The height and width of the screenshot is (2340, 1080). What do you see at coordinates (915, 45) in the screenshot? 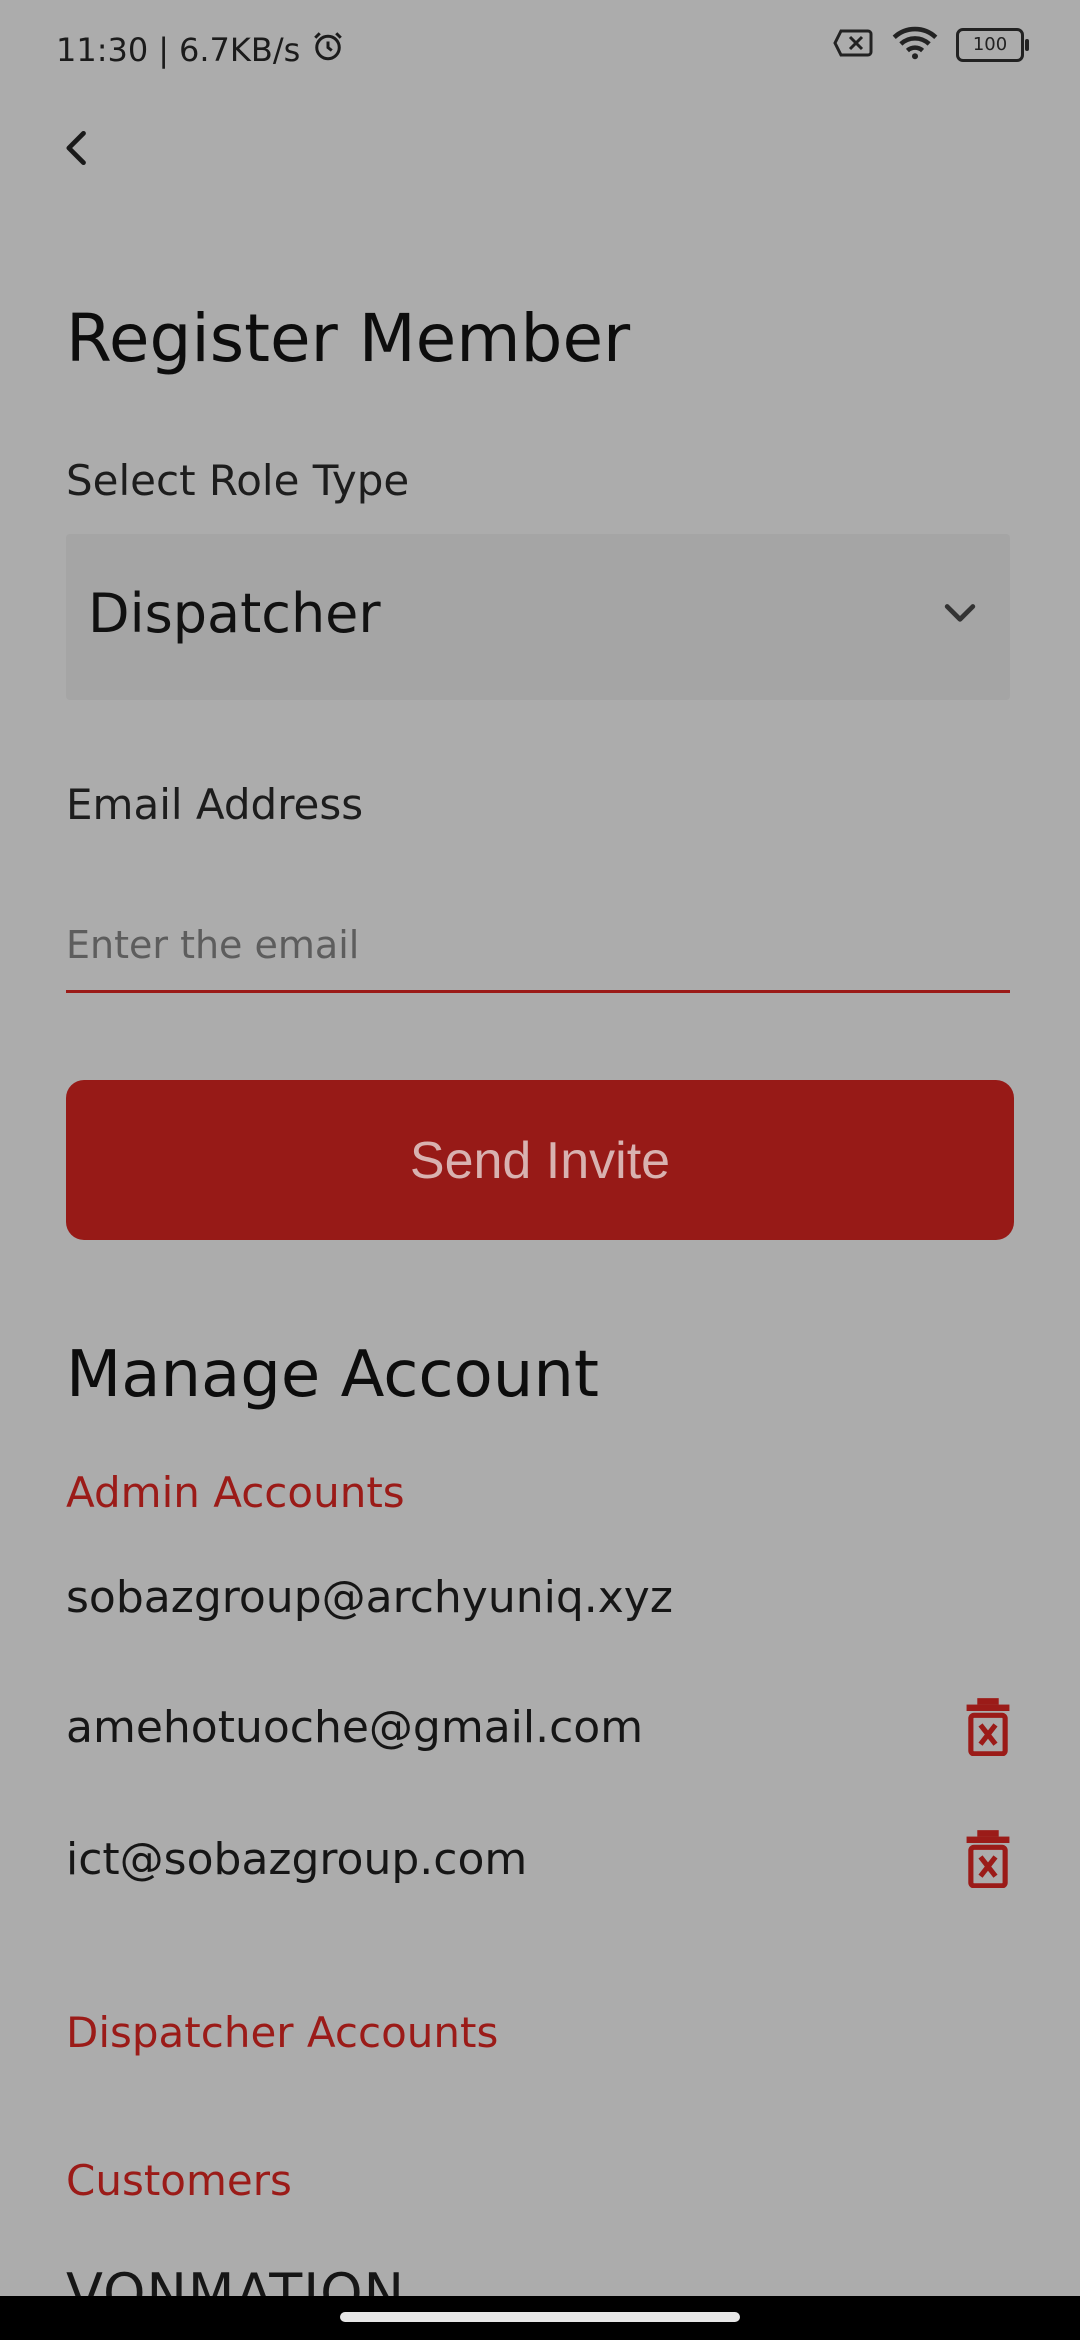
I see `wifi-icon` at bounding box center [915, 45].